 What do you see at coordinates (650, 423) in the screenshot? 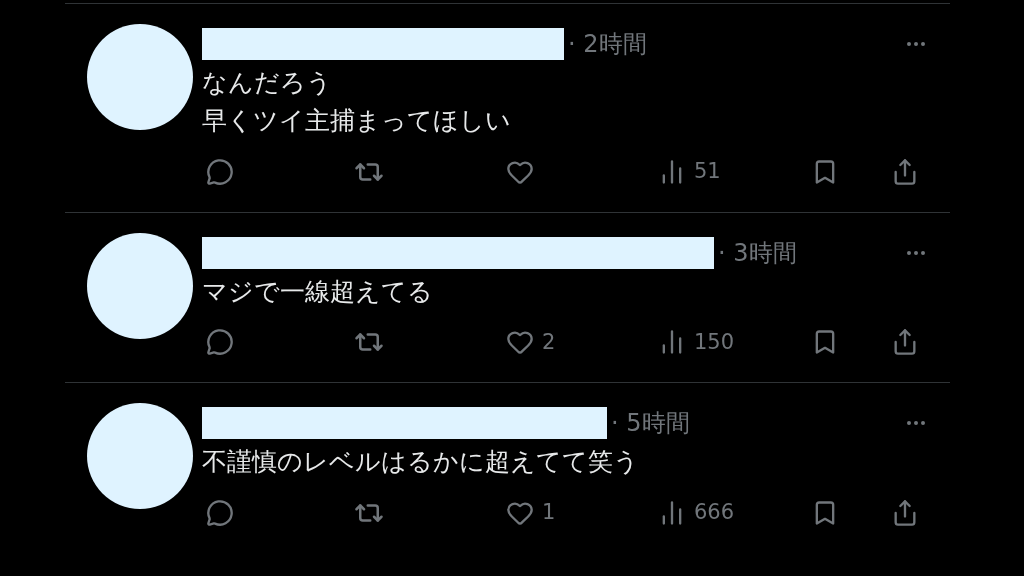
I see `post-time: · 5時間` at bounding box center [650, 423].